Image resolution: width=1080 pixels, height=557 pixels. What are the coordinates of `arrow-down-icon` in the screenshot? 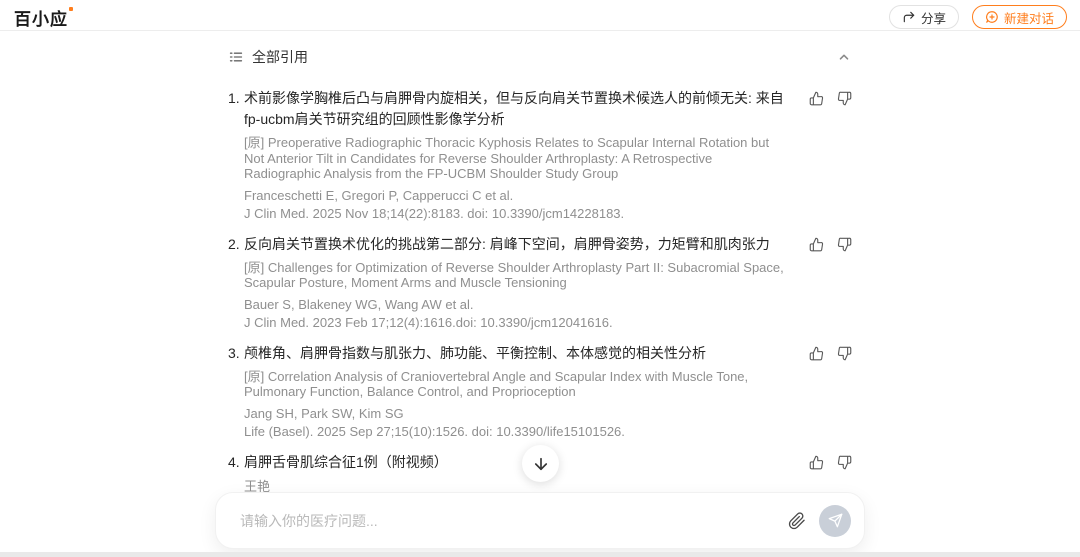 It's located at (541, 464).